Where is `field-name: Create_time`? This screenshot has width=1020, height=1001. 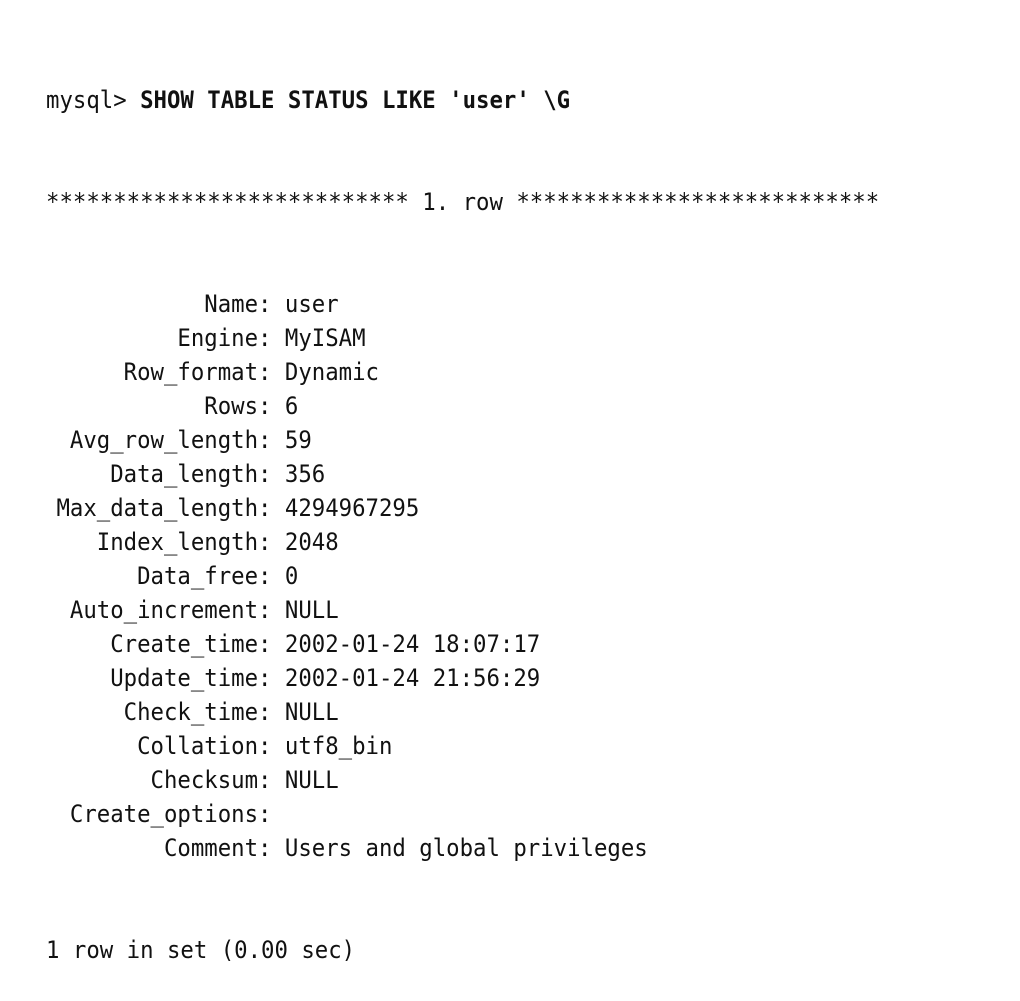
field-name: Create_time is located at coordinates (184, 644).